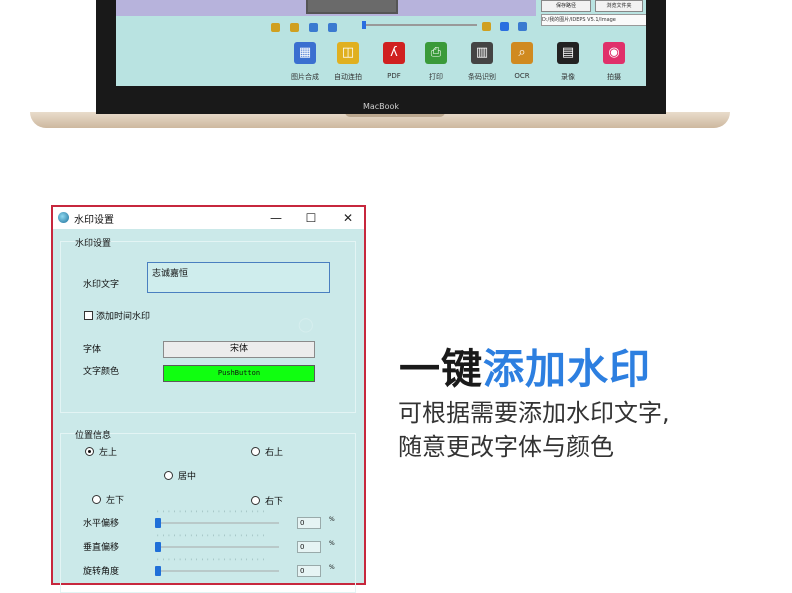 The image size is (792, 593). What do you see at coordinates (309, 571) in the screenshot?
I see `rotation-angle-value: 0` at bounding box center [309, 571].